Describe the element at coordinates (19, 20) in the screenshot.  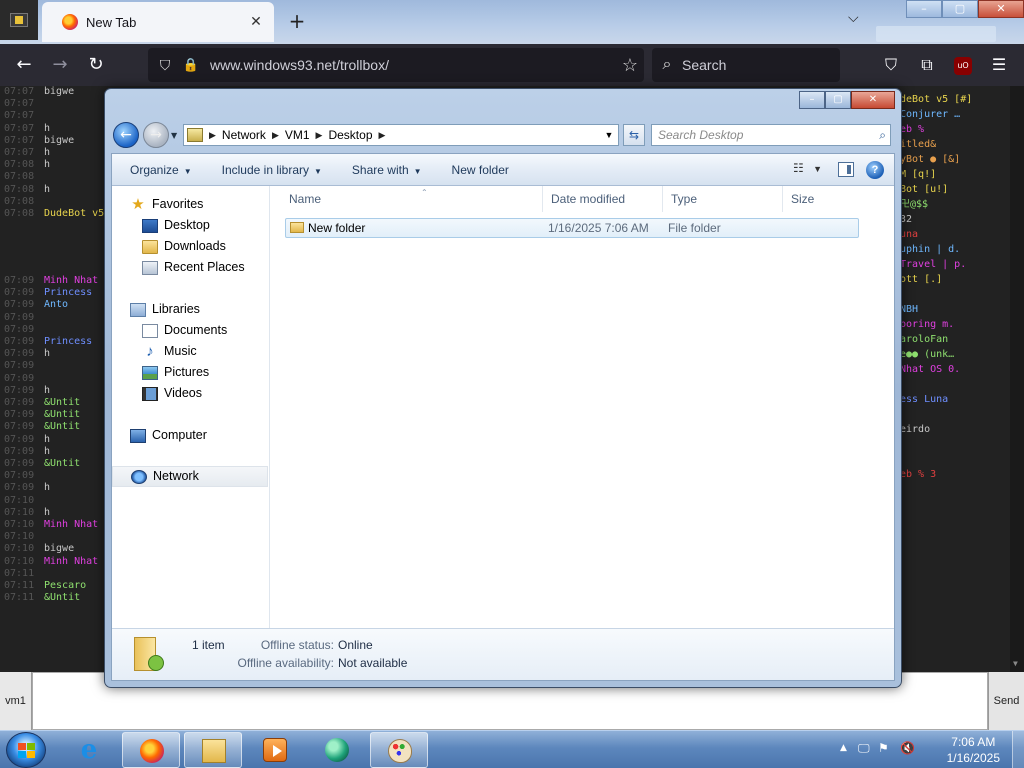
I see `app-menu-icon` at that location.